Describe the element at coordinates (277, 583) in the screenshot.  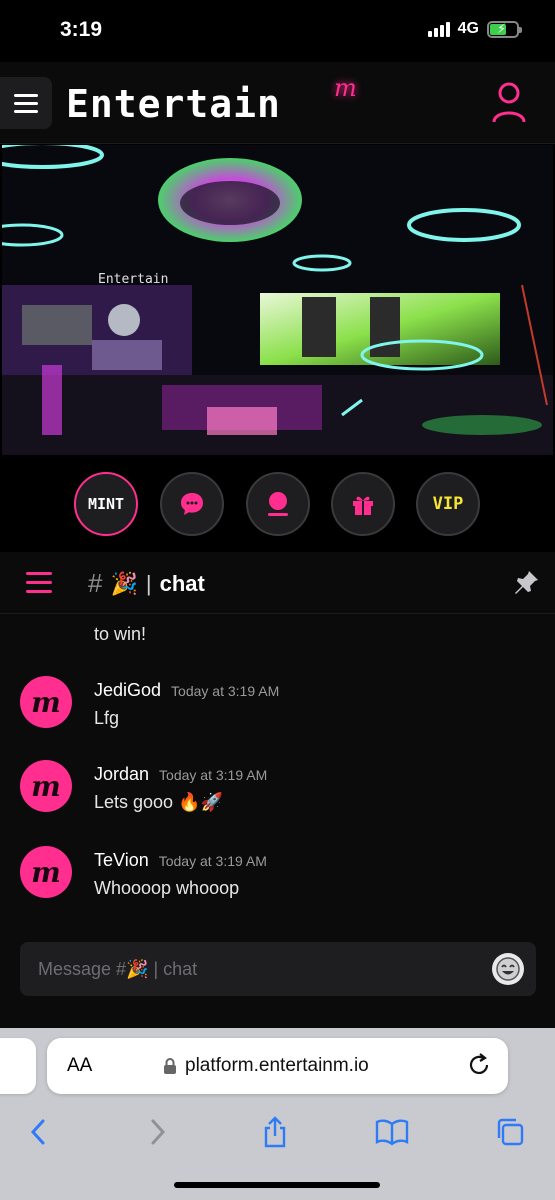
I see `channel-header: # 🎉 | chat` at that location.